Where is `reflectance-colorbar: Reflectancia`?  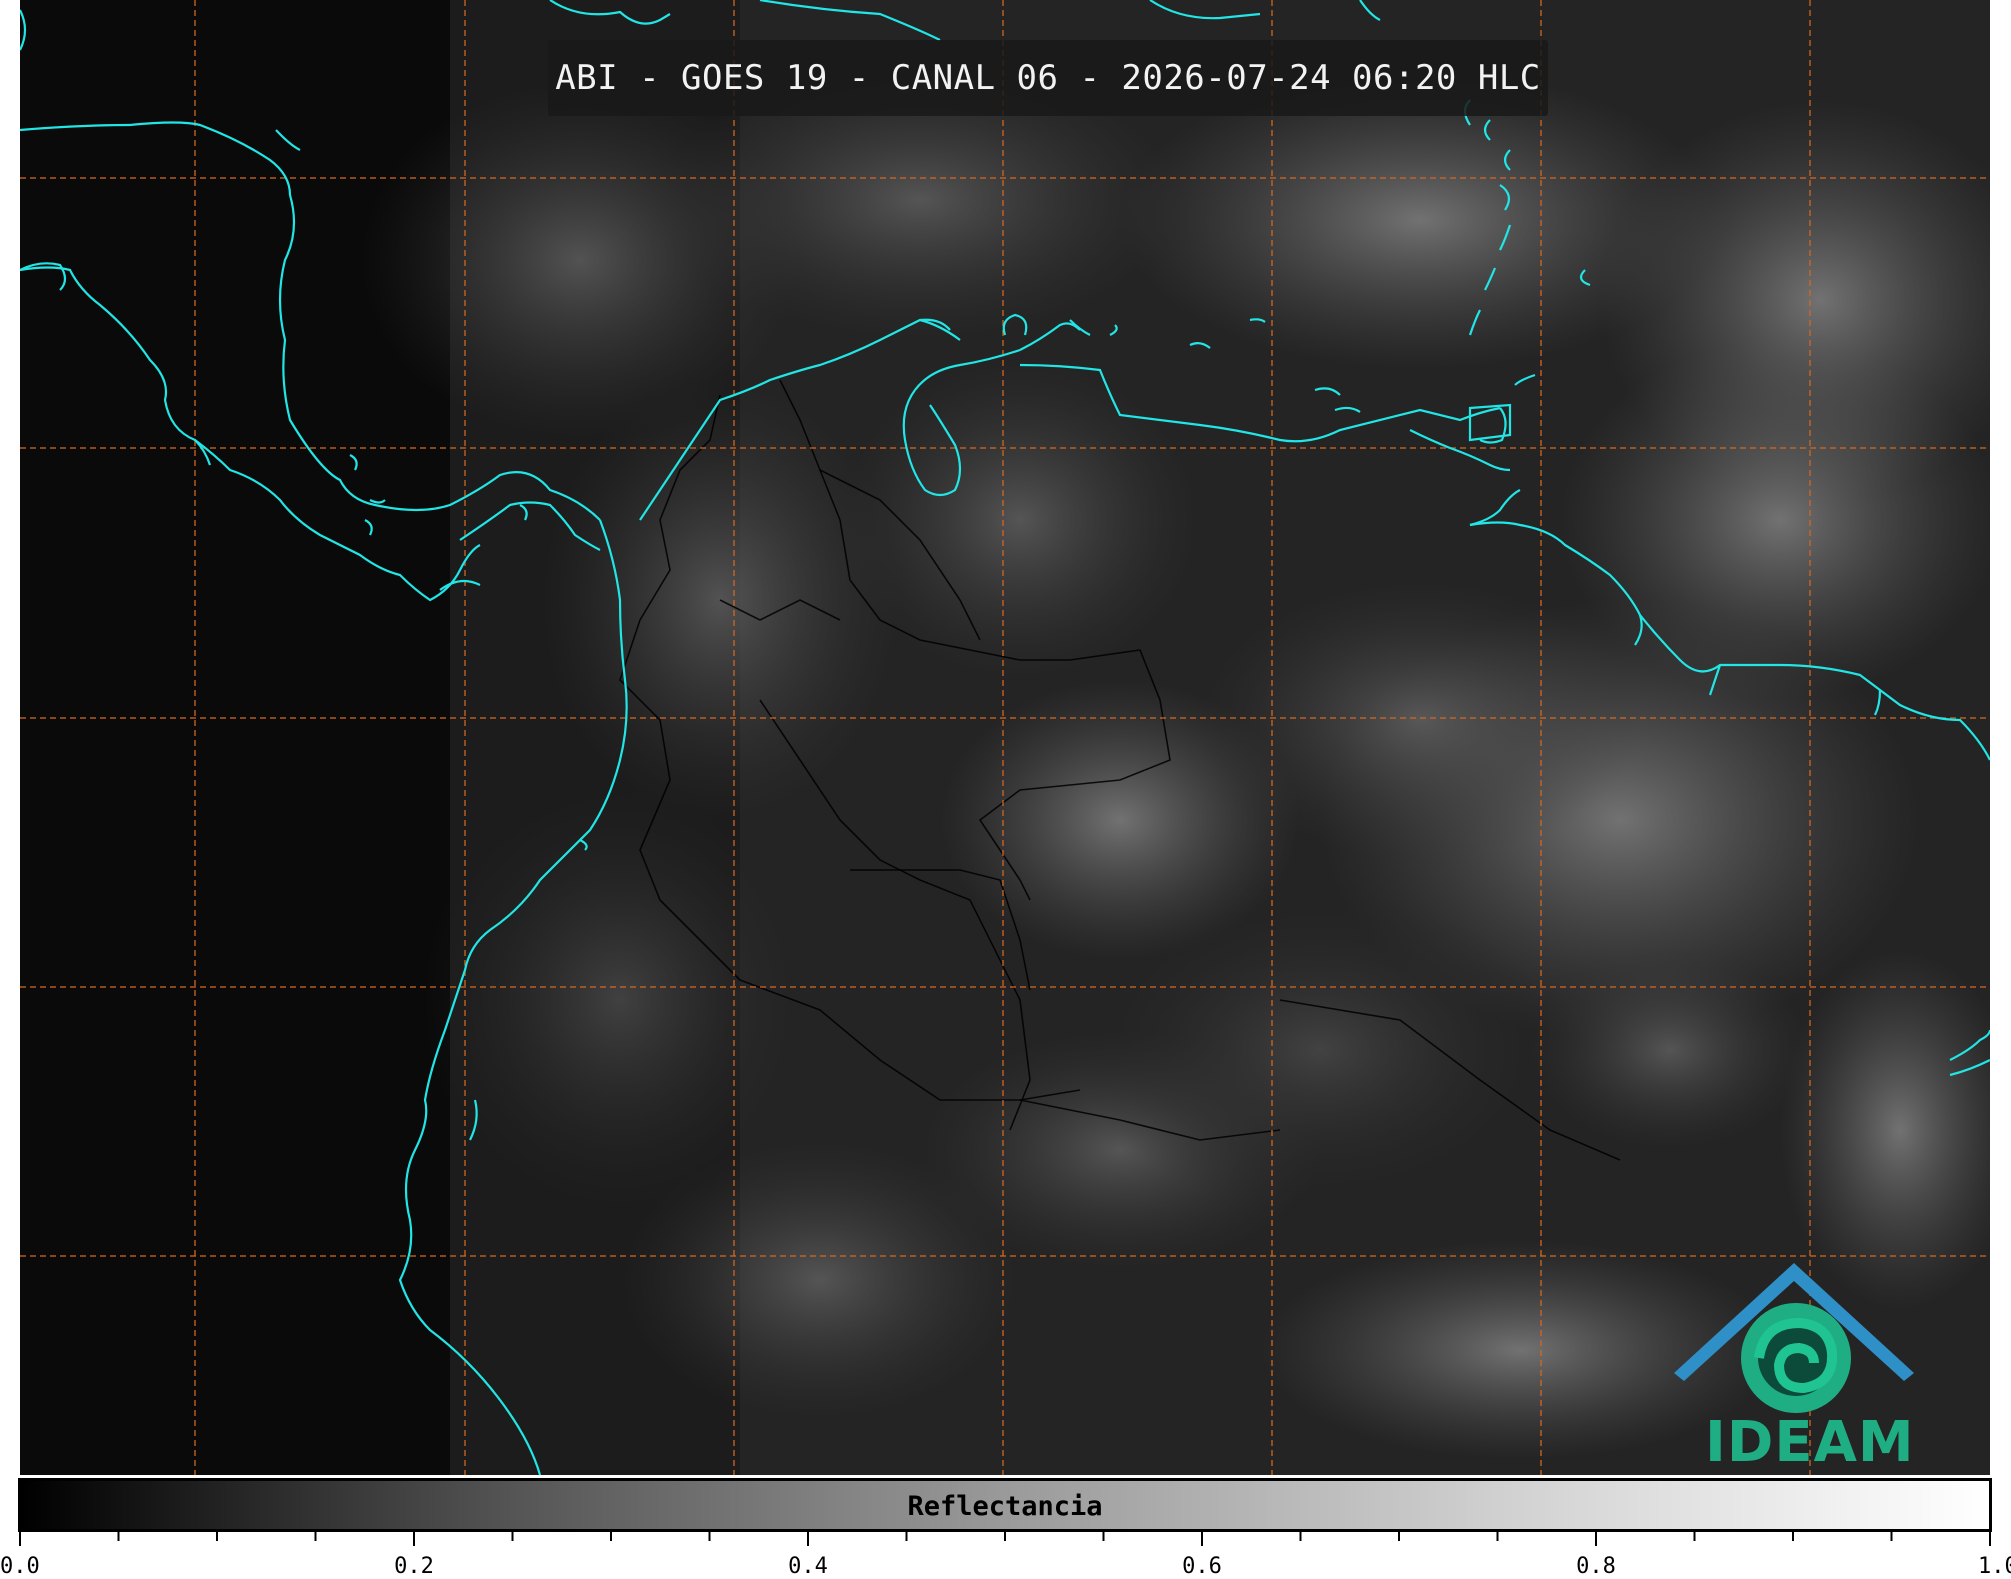
reflectance-colorbar: Reflectancia is located at coordinates (1005, 1505).